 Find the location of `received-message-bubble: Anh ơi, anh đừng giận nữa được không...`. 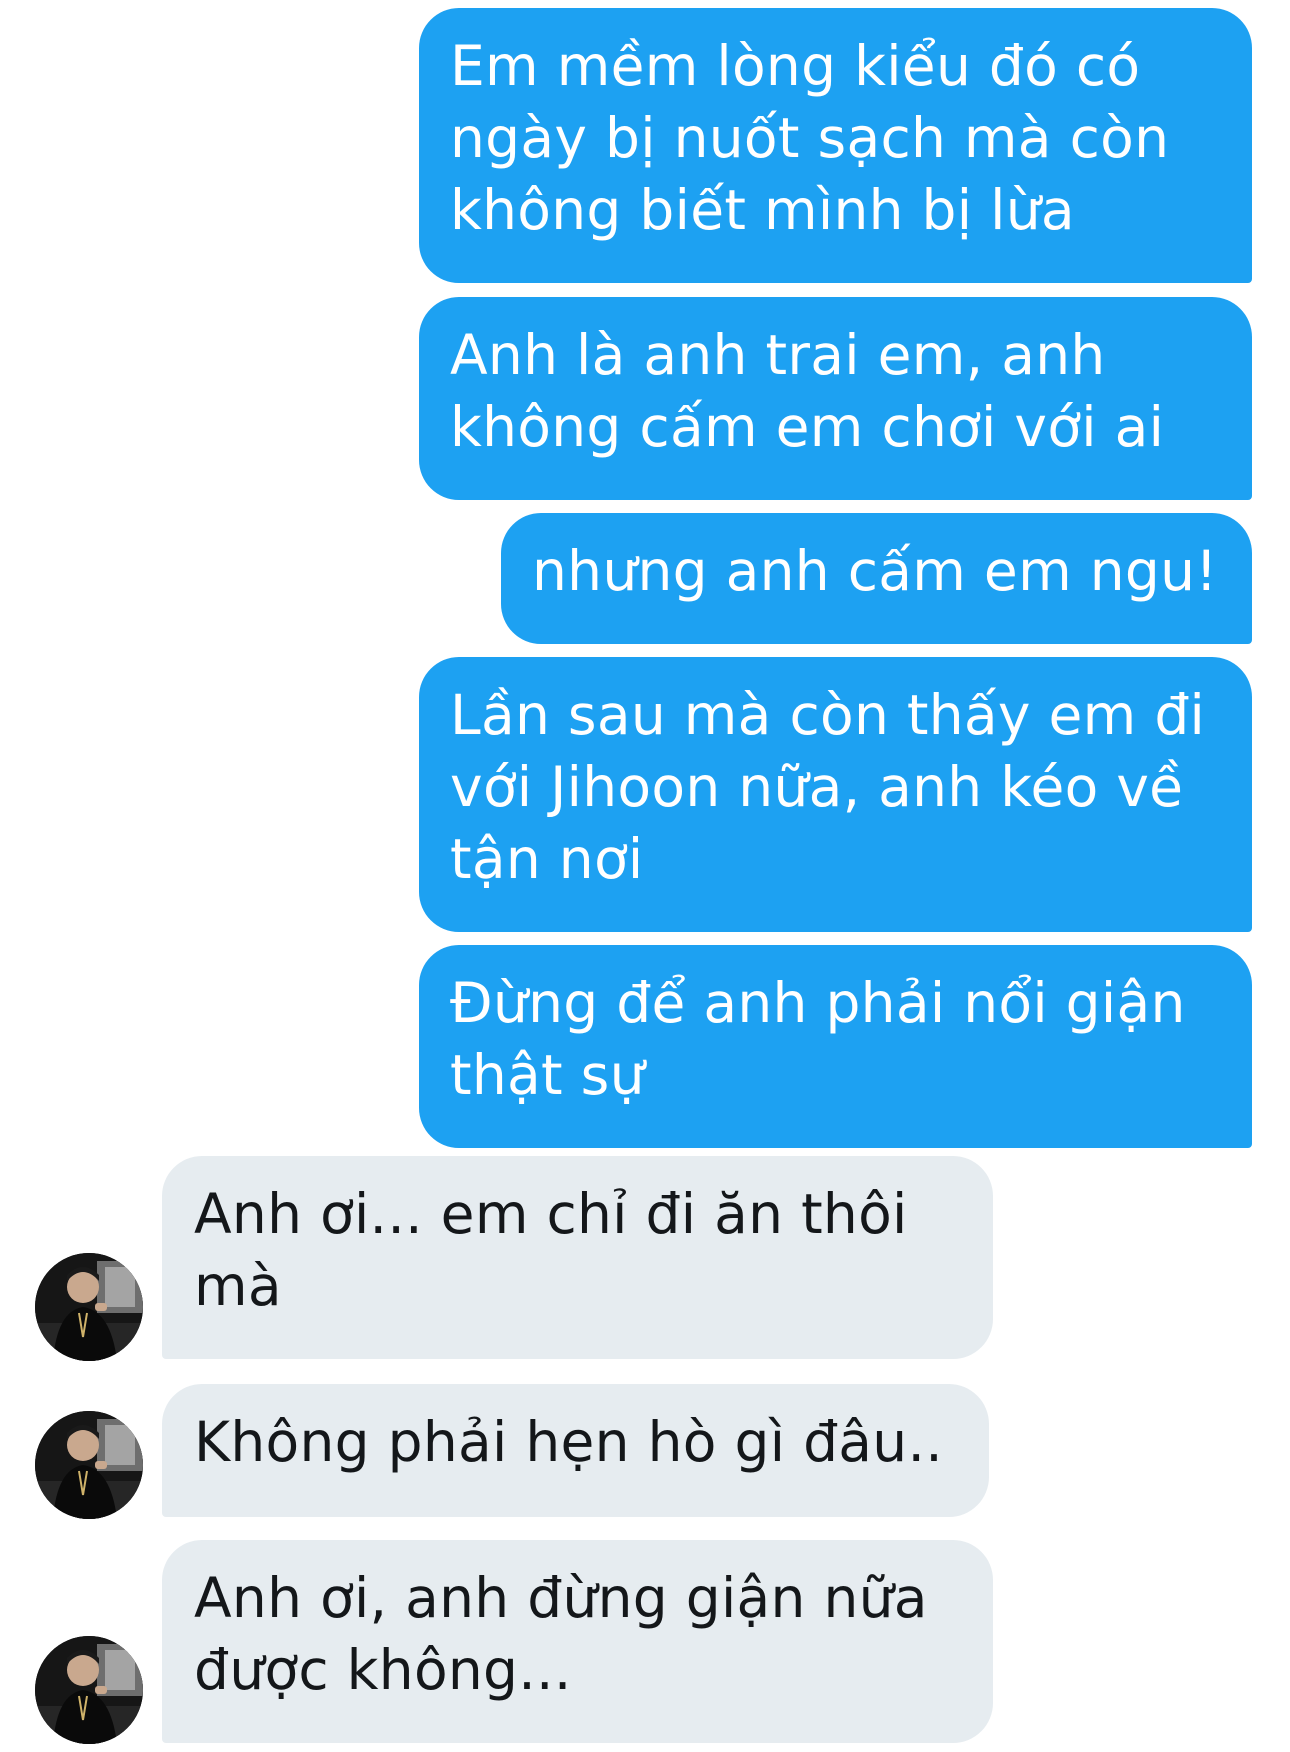

received-message-bubble: Anh ơi, anh đừng giận nữa được không... is located at coordinates (577, 1641).